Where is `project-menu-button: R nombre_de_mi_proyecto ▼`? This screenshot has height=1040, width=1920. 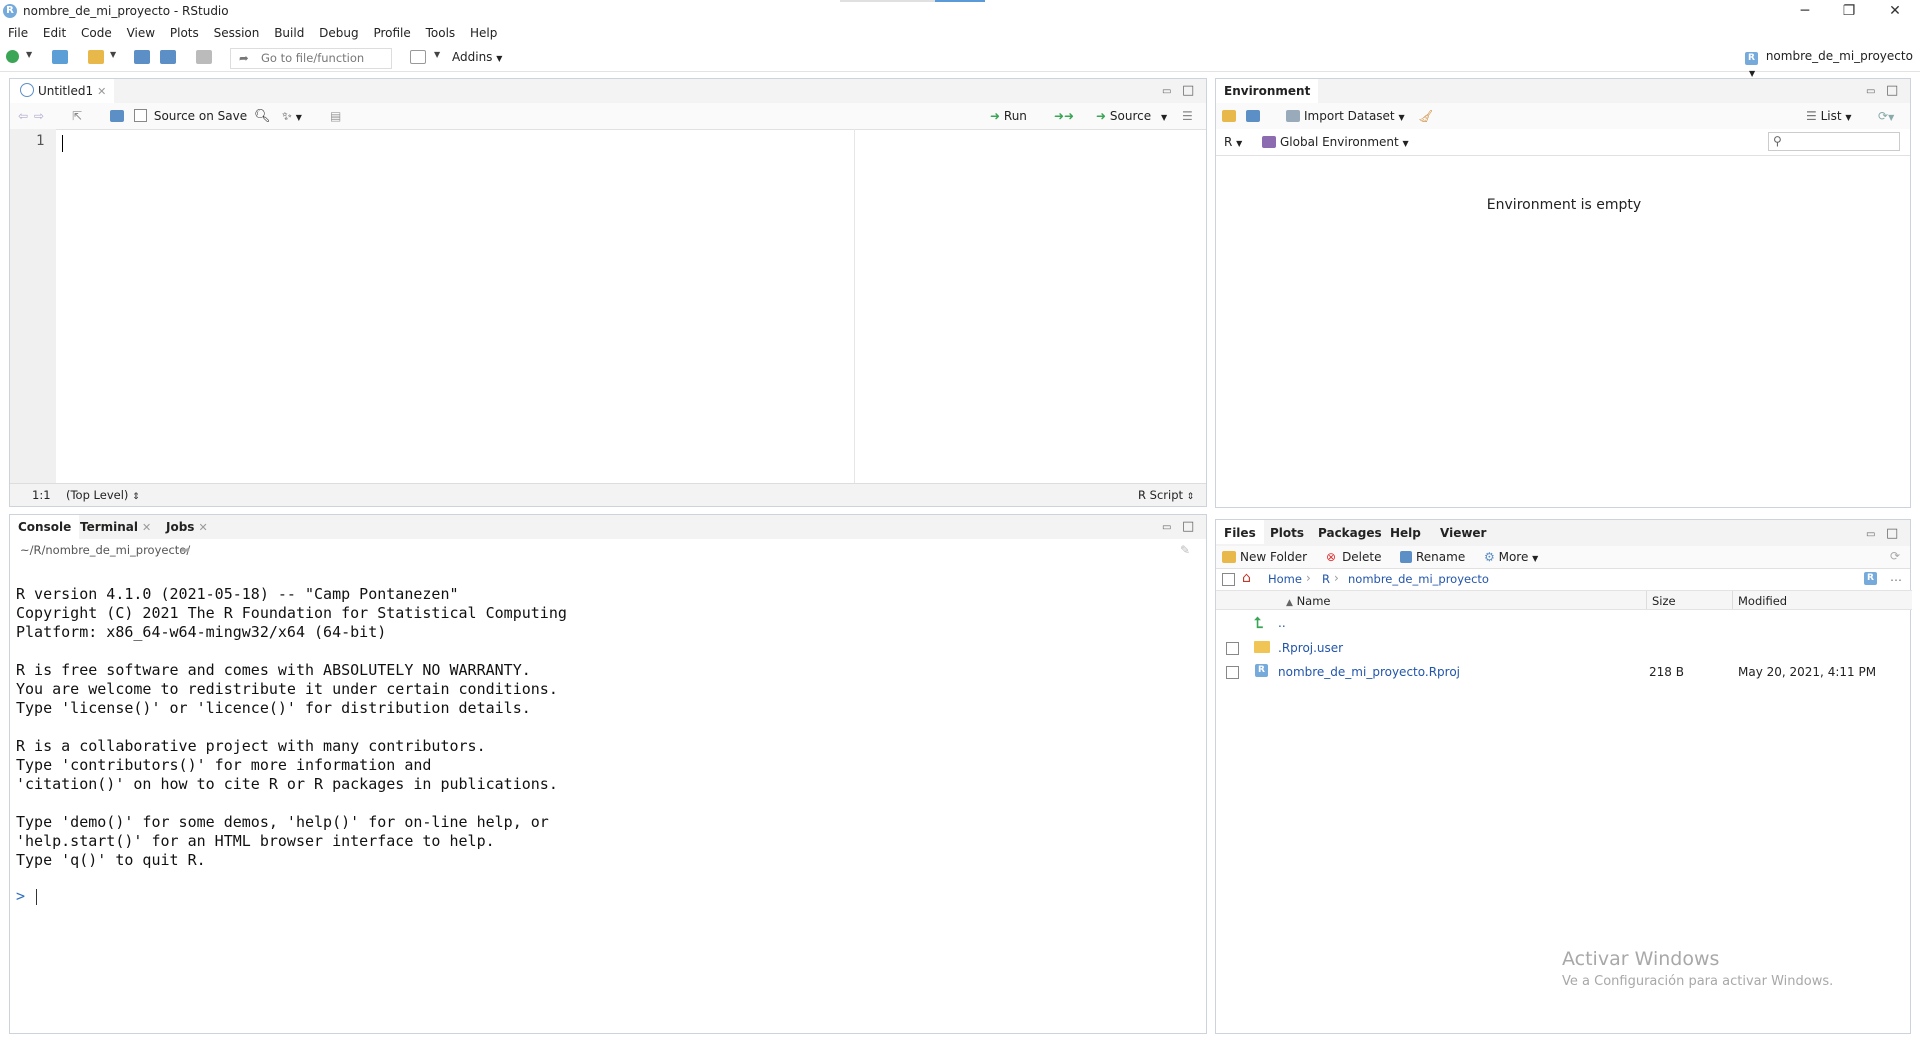 project-menu-button: R nombre_de_mi_proyecto ▼ is located at coordinates (1832, 64).